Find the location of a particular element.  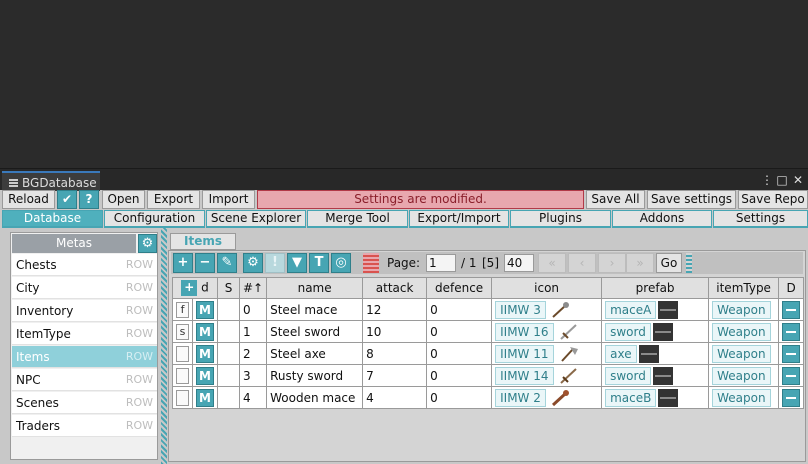

tab-export-import: Export/Import is located at coordinates (459, 219).